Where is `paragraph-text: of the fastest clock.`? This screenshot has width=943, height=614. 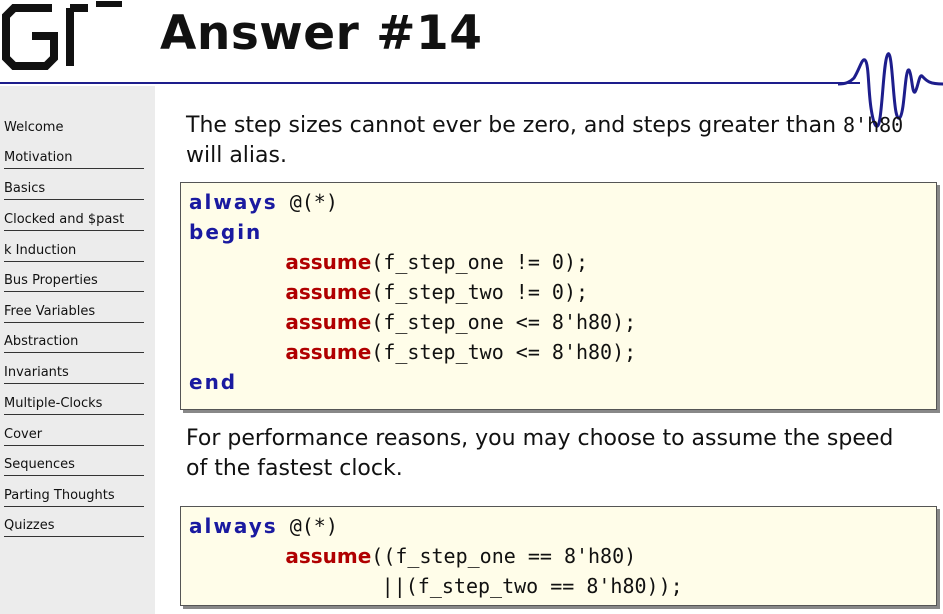
paragraph-text: of the fastest clock. is located at coordinates (294, 468).